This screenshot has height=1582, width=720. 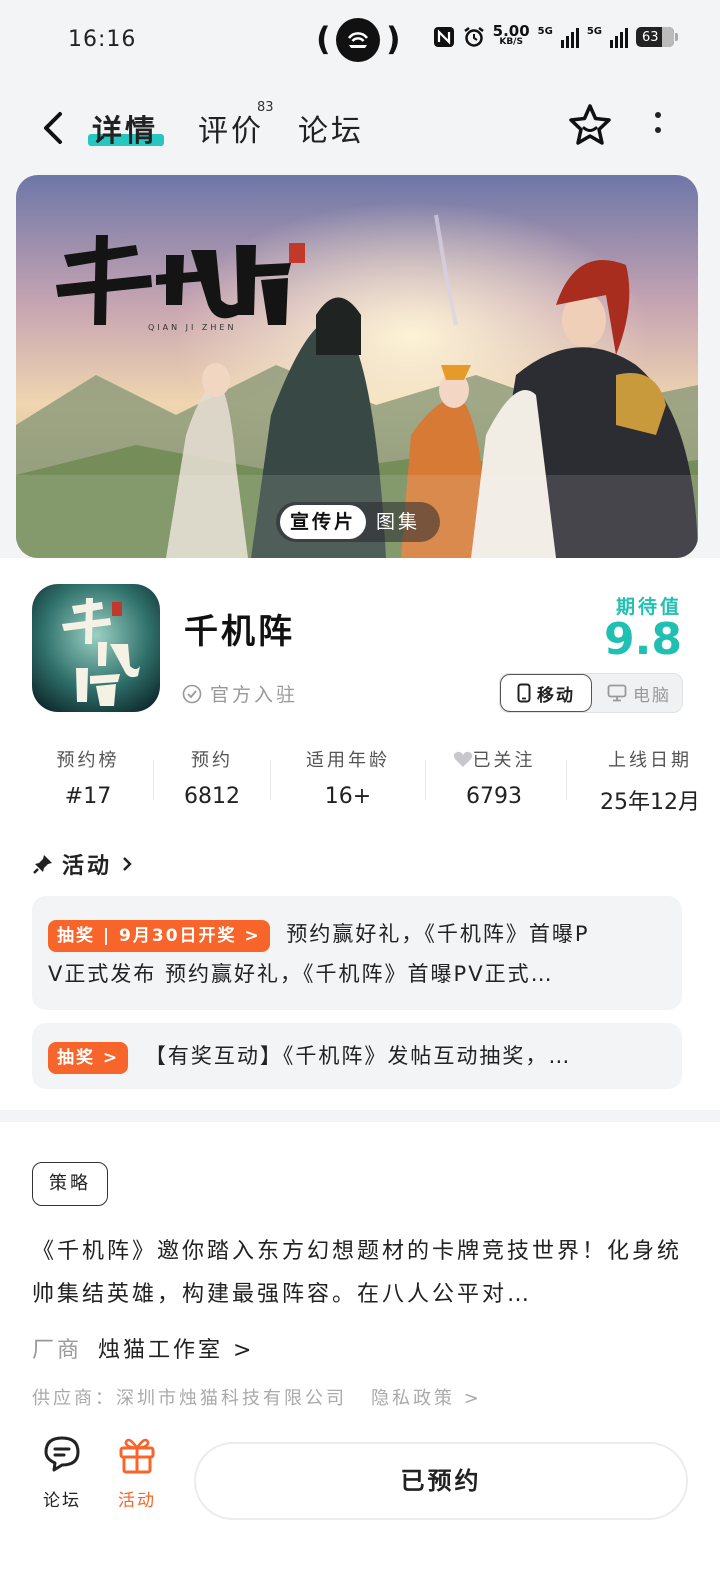 I want to click on tab-details: 详情, so click(x=125, y=128).